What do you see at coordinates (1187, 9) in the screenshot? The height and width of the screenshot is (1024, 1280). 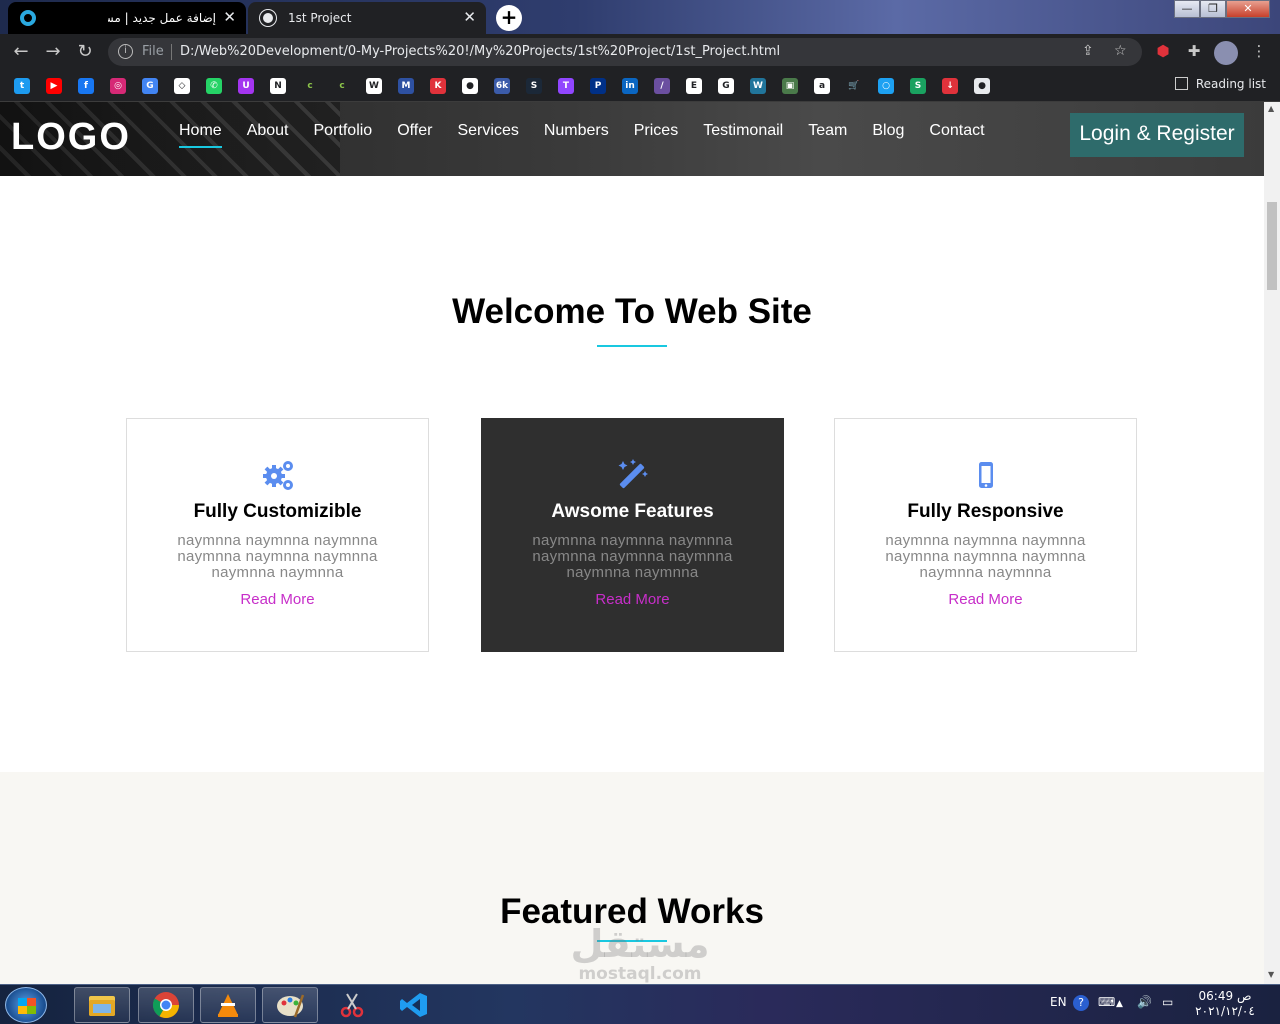 I see `minimize-button: —` at bounding box center [1187, 9].